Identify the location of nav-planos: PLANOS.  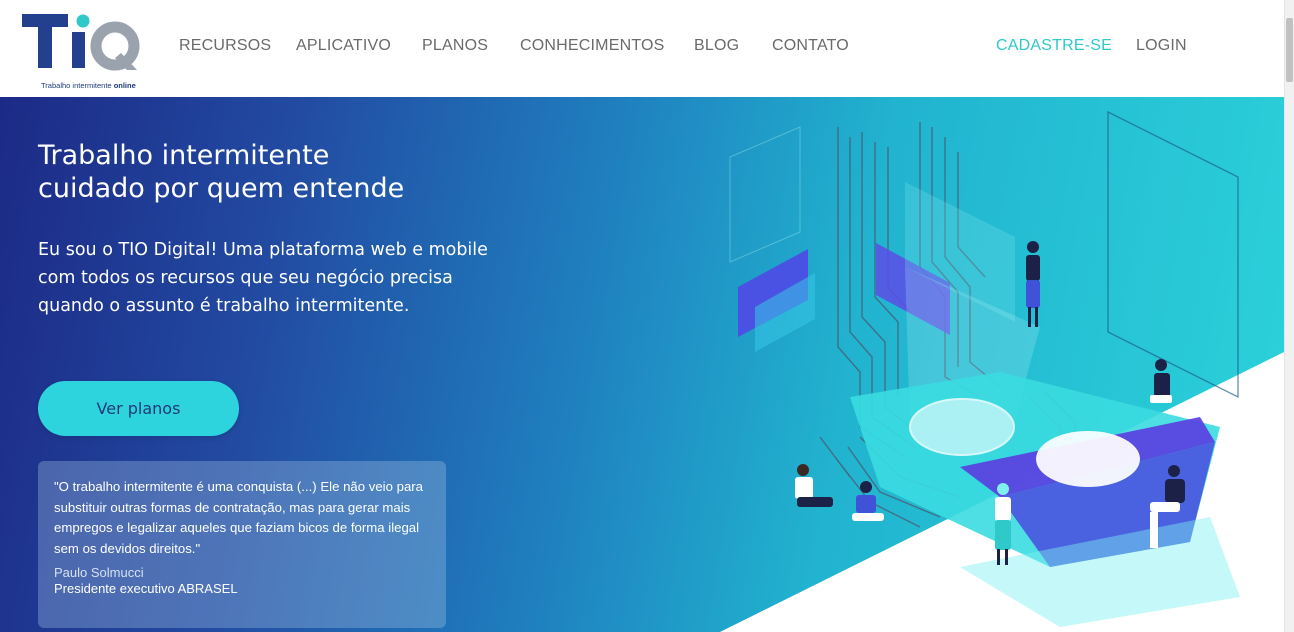
(455, 46).